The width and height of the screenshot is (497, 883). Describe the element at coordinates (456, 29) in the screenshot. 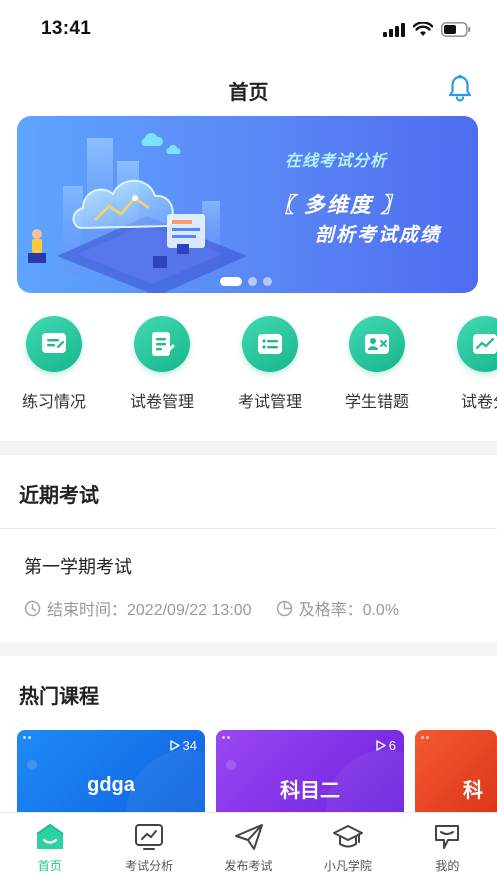

I see `battery-icon` at that location.